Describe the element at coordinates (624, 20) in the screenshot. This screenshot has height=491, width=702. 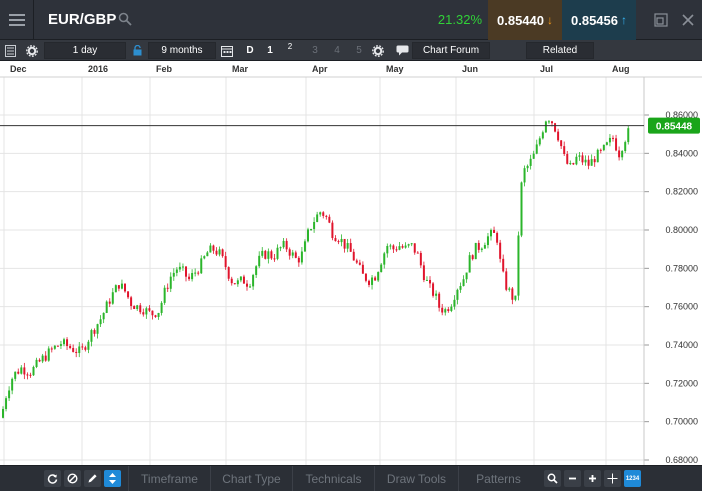
I see `arrow-up-icon: ↑` at that location.